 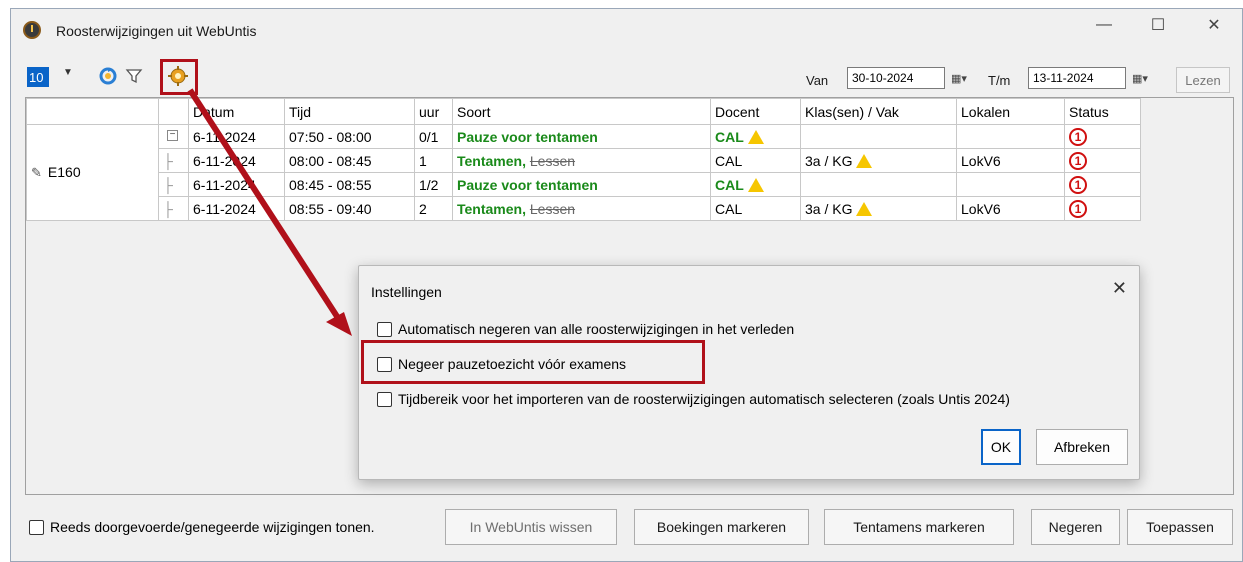 I want to click on cell-tijd: 08:00 - 08:45, so click(x=349, y=160).